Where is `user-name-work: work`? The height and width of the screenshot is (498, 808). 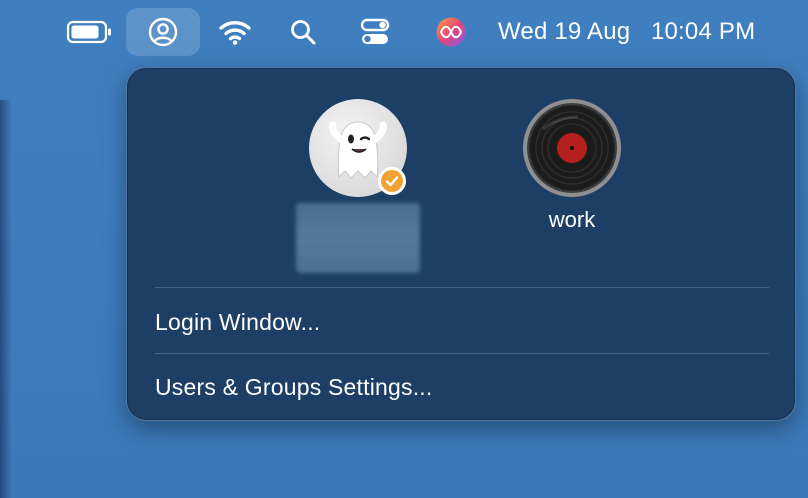 user-name-work: work is located at coordinates (572, 219).